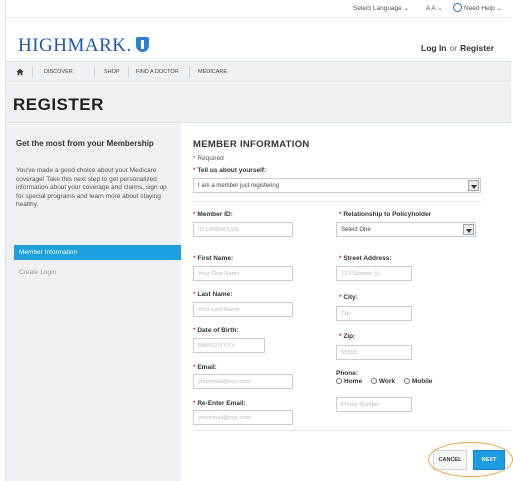  What do you see at coordinates (157, 72) in the screenshot?
I see `nav-item-find-a-doctor: Find a Doctor` at bounding box center [157, 72].